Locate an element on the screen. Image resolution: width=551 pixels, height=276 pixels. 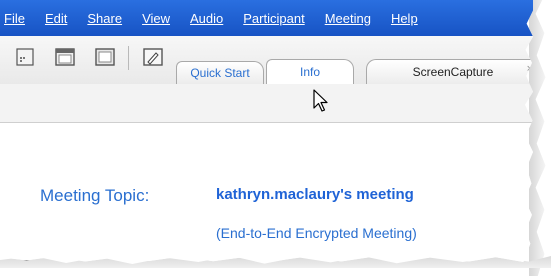
content-header-bar is located at coordinates (266, 103).